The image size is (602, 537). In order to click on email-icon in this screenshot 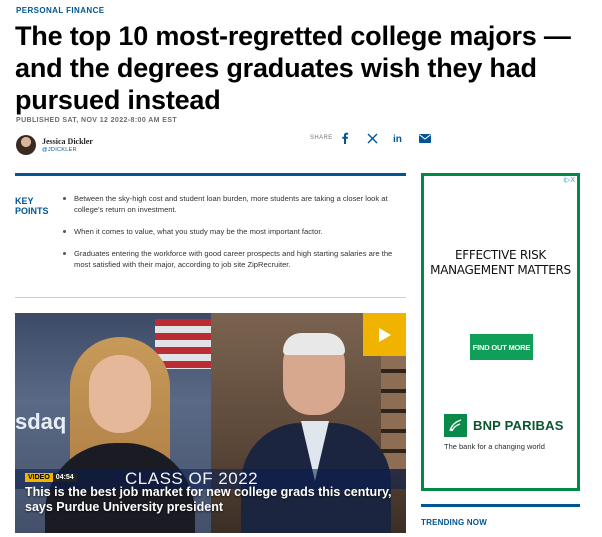, I will do `click(424, 138)`.